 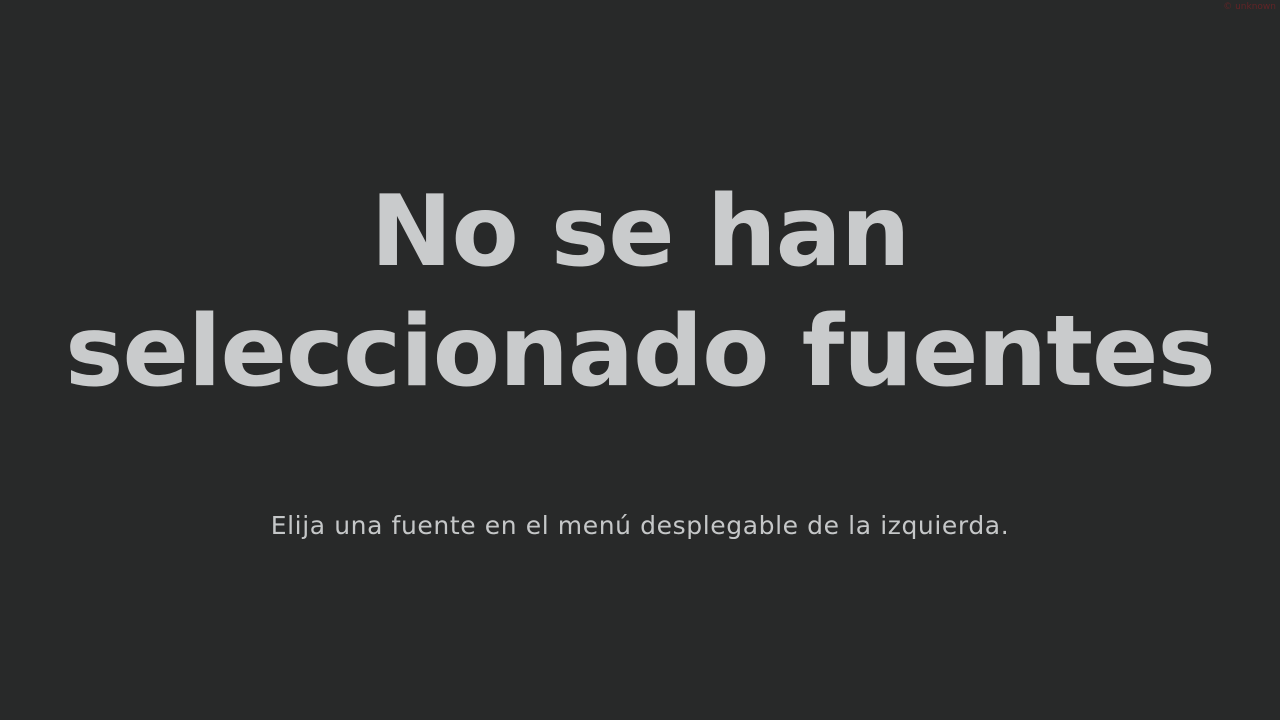 I want to click on watermark: © unknown, so click(x=1249, y=7).